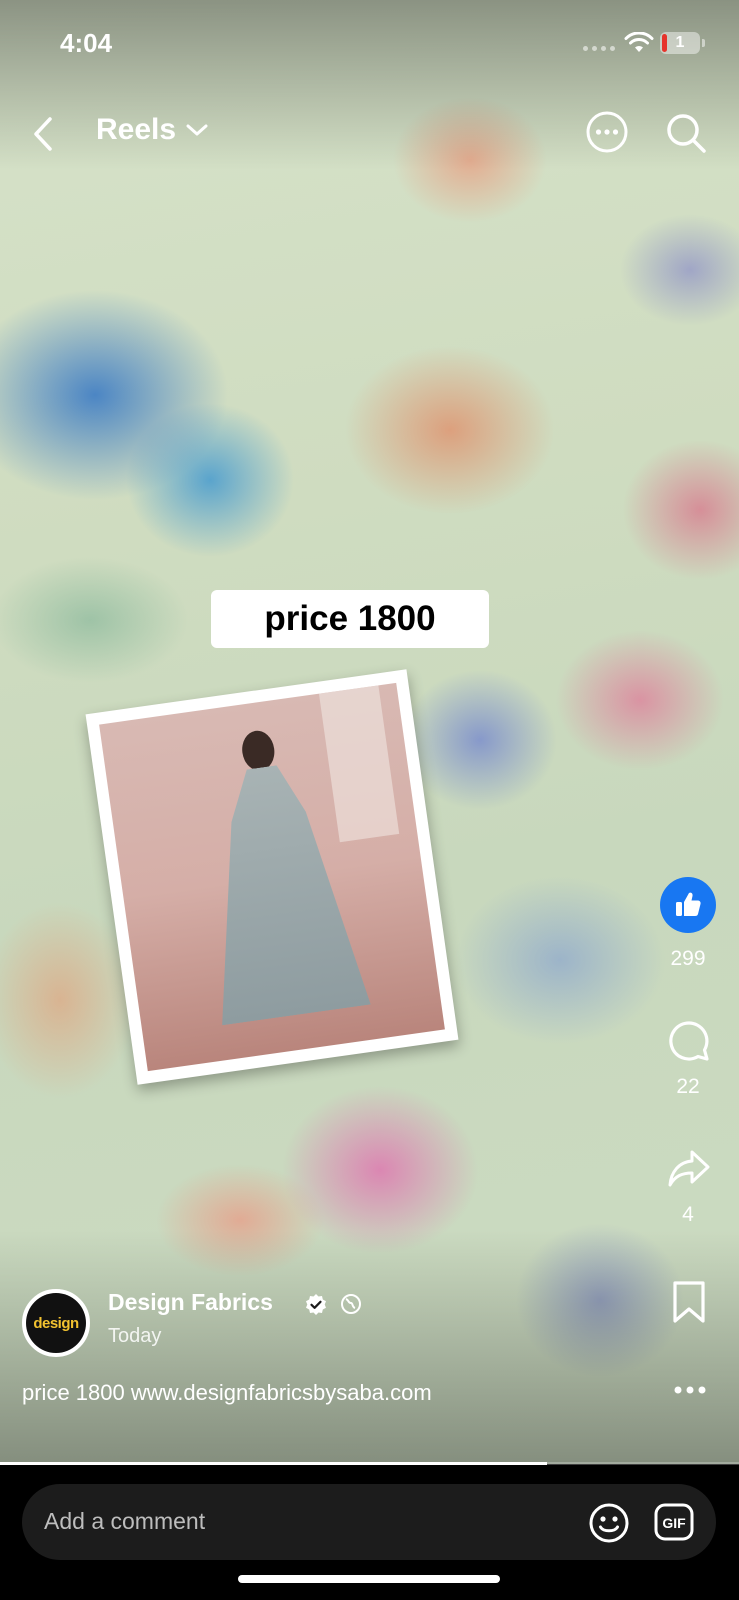 This screenshot has width=739, height=1600. Describe the element at coordinates (316, 1304) in the screenshot. I see `verified-badge-icon` at that location.